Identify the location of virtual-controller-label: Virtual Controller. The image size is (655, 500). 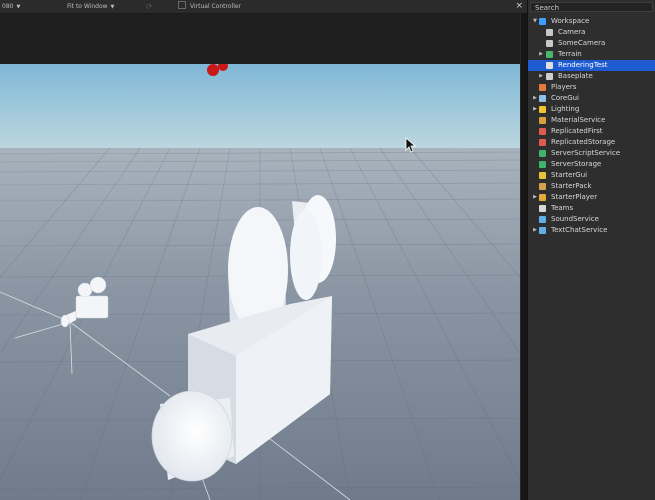
(216, 6).